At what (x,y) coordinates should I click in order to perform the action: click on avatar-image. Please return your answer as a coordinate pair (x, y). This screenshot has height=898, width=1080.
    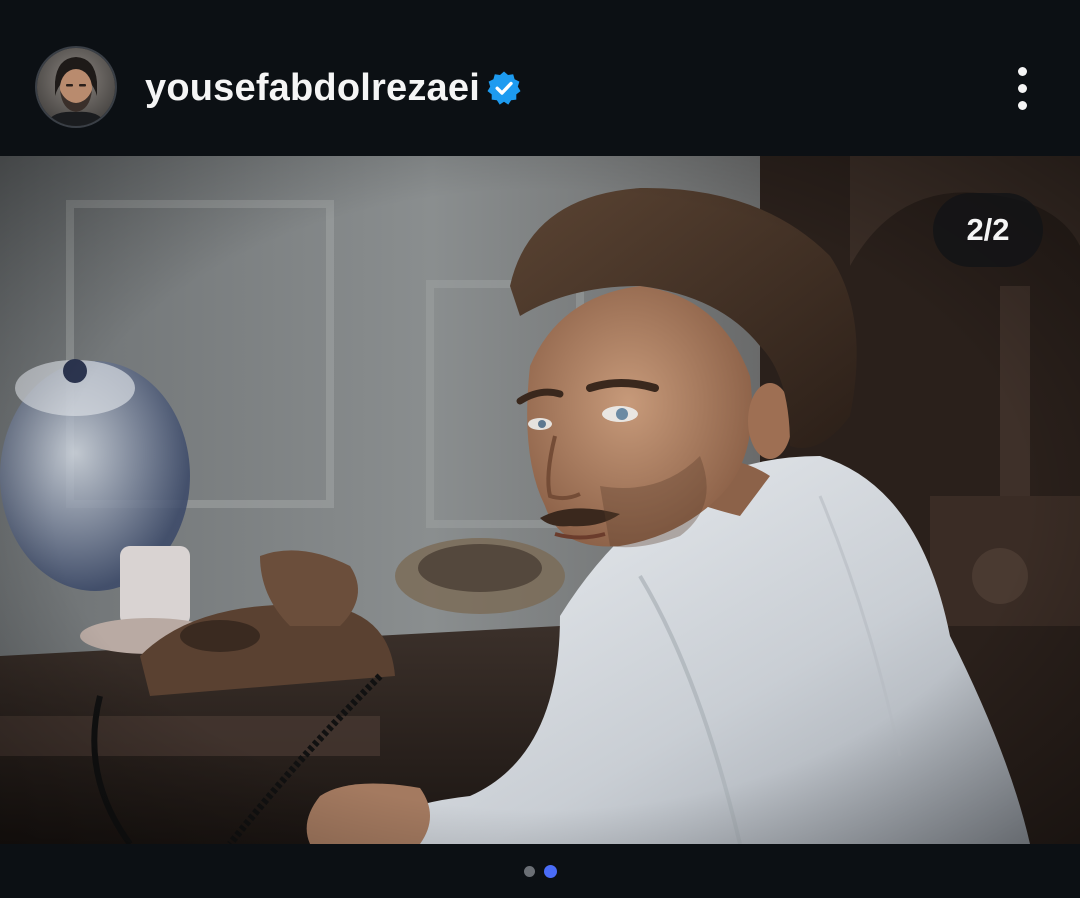
    Looking at the image, I should click on (76, 87).